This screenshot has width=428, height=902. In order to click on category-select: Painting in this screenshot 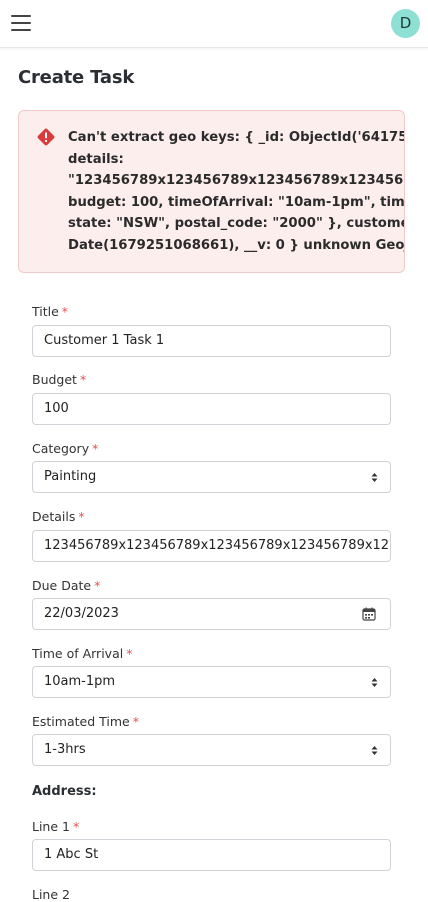, I will do `click(211, 477)`.